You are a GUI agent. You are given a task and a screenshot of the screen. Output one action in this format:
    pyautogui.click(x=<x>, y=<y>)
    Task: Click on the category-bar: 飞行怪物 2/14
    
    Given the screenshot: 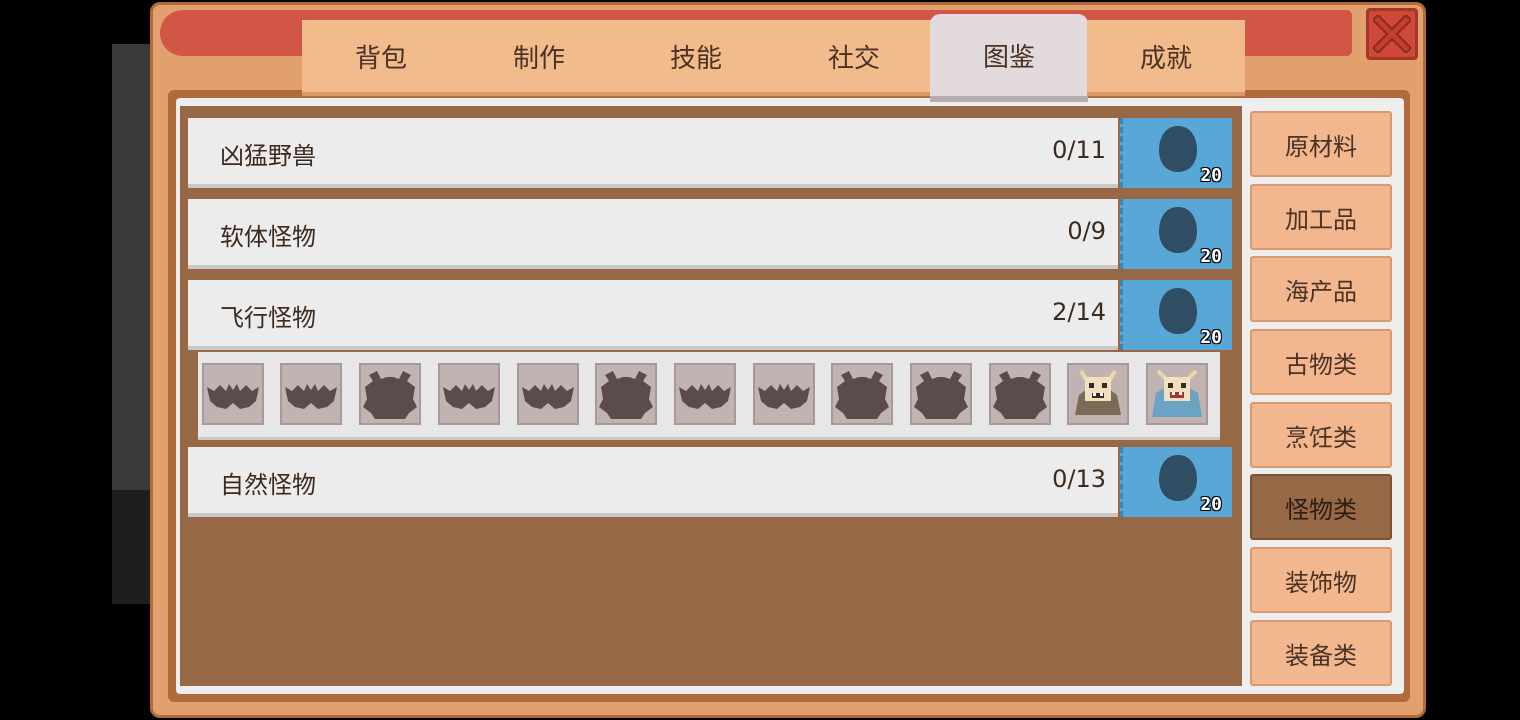 What is the action you would take?
    pyautogui.click(x=653, y=315)
    